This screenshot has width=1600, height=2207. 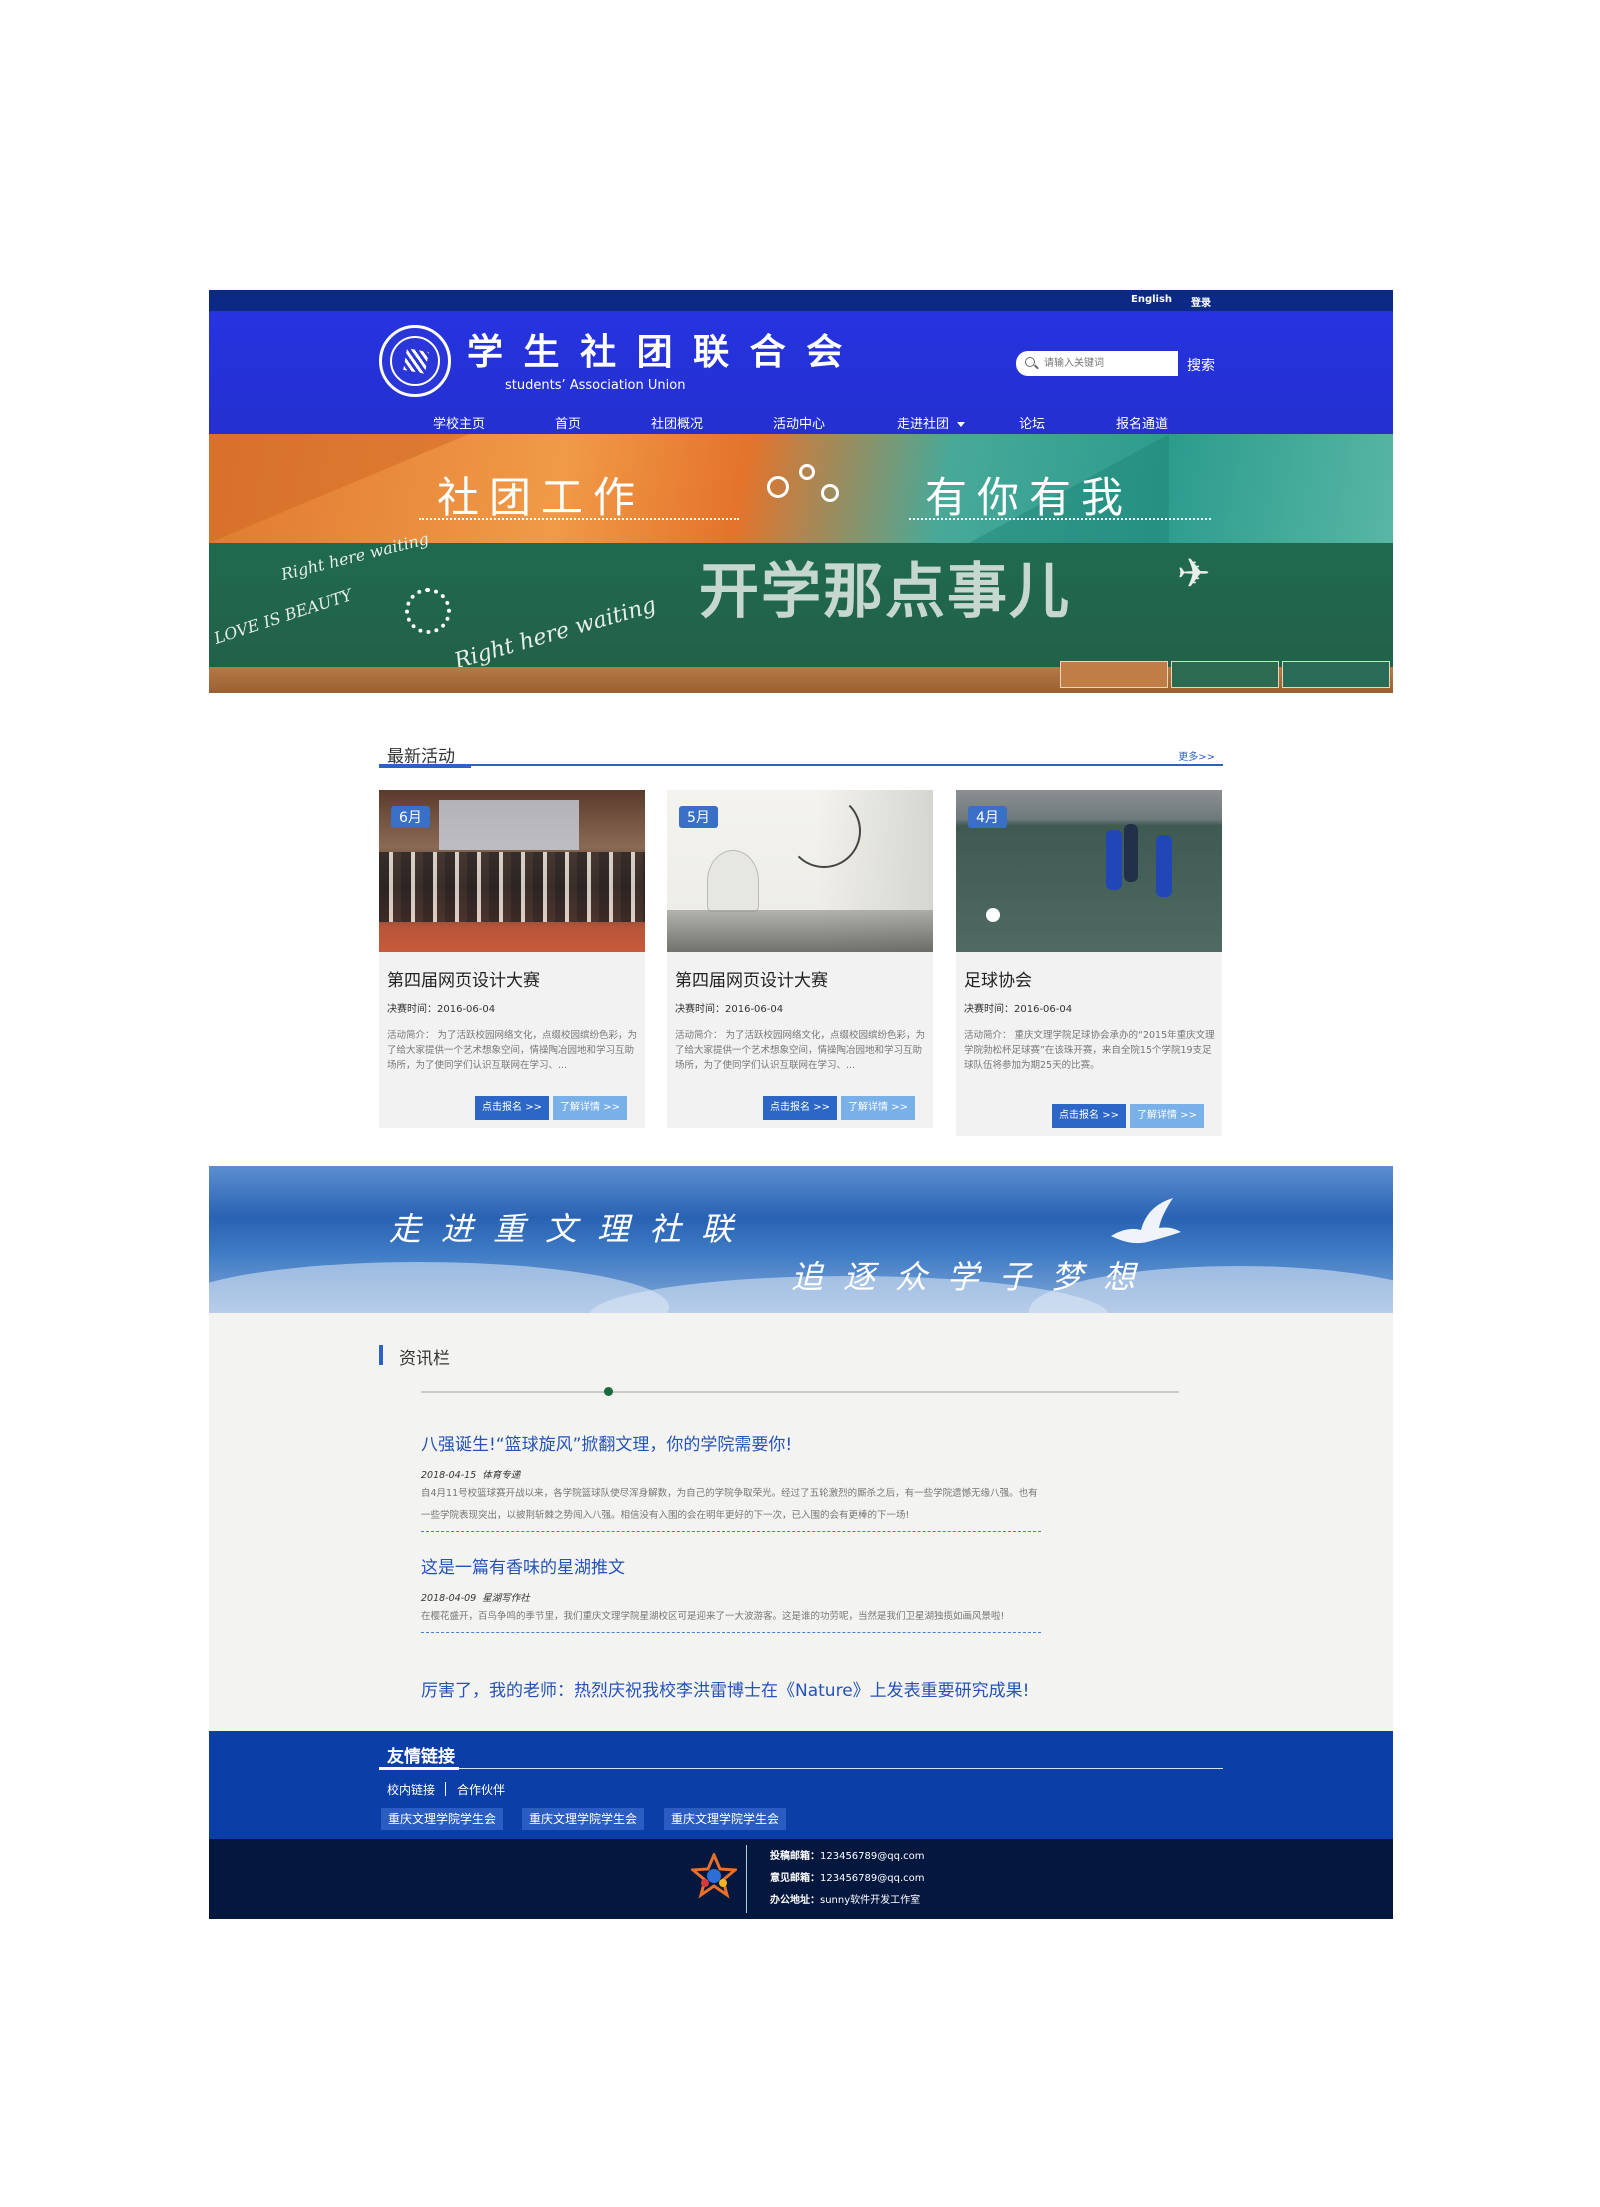 I want to click on news-item: 厉害了，我的老师：热烈庆祝我校李洪雷博士在《Nature》上发表重要研究成果!, so click(x=731, y=1691).